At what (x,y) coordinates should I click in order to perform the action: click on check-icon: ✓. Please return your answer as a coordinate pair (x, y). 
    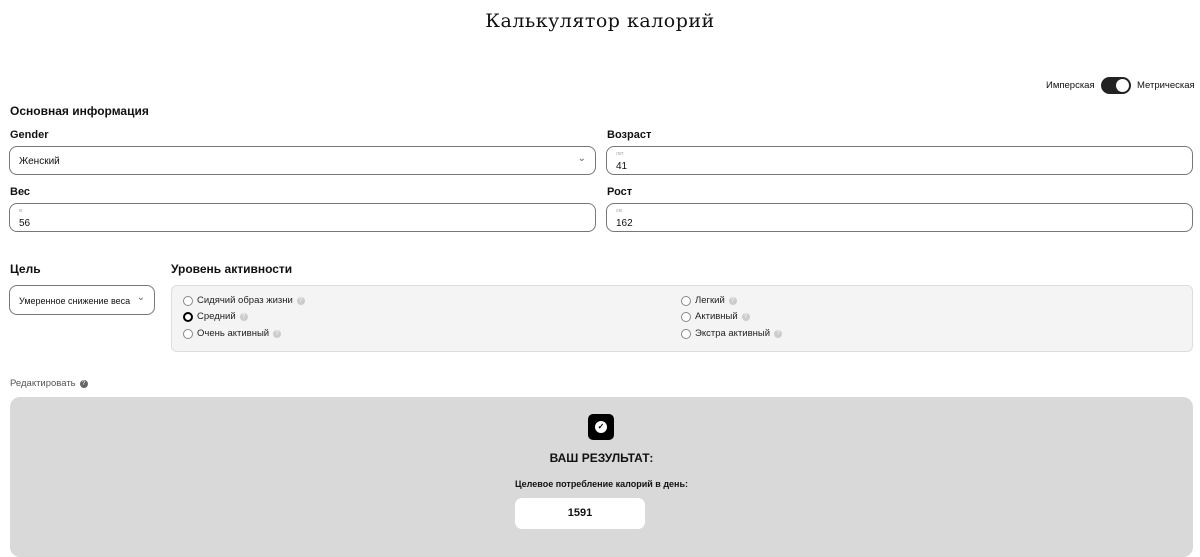
    Looking at the image, I should click on (601, 427).